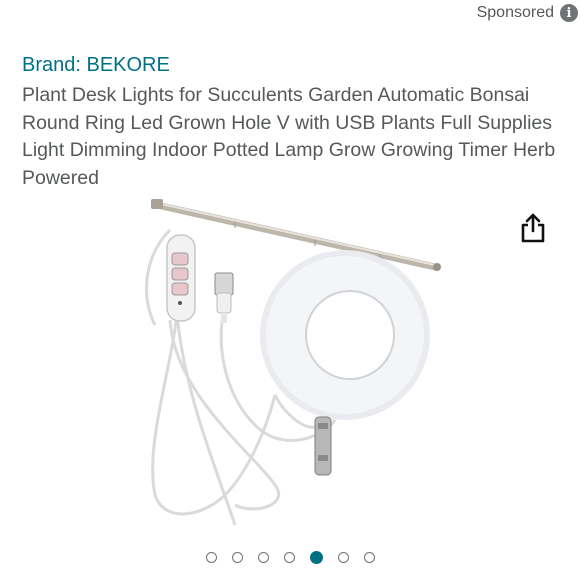 Image resolution: width=580 pixels, height=580 pixels. What do you see at coordinates (224, 297) in the screenshot?
I see `usb-plug` at bounding box center [224, 297].